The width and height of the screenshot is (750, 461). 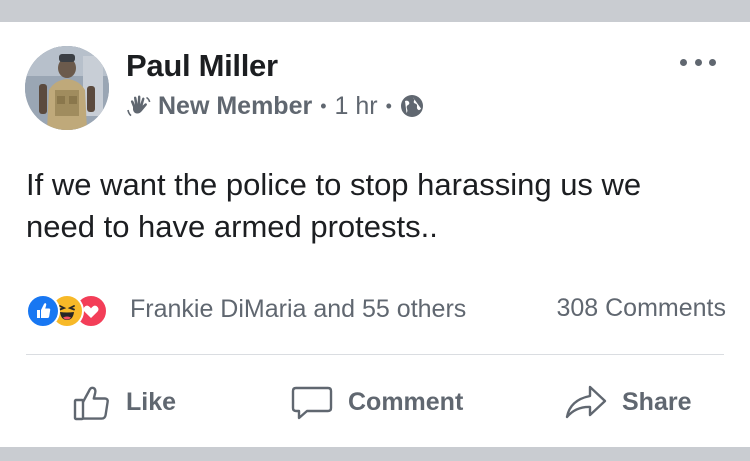 What do you see at coordinates (298, 309) in the screenshot?
I see `reactors-text: Frankie DiMaria and 55 others` at bounding box center [298, 309].